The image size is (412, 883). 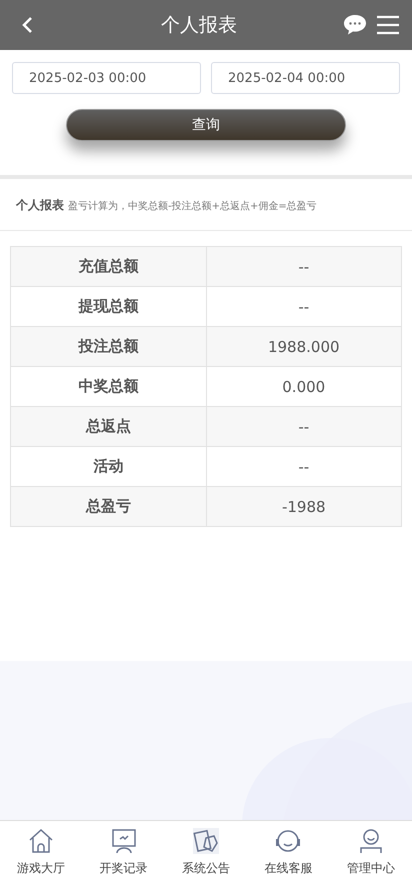 What do you see at coordinates (108, 306) in the screenshot?
I see `row-label: 提现总额` at bounding box center [108, 306].